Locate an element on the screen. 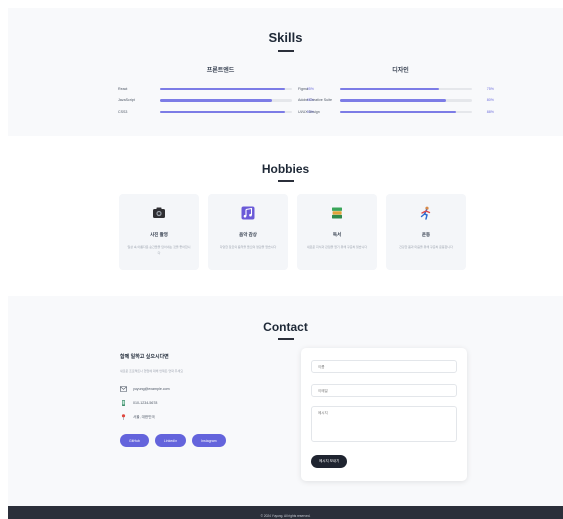 The width and height of the screenshot is (563, 519). hobby-card-title: 음악 감상 is located at coordinates (248, 234).